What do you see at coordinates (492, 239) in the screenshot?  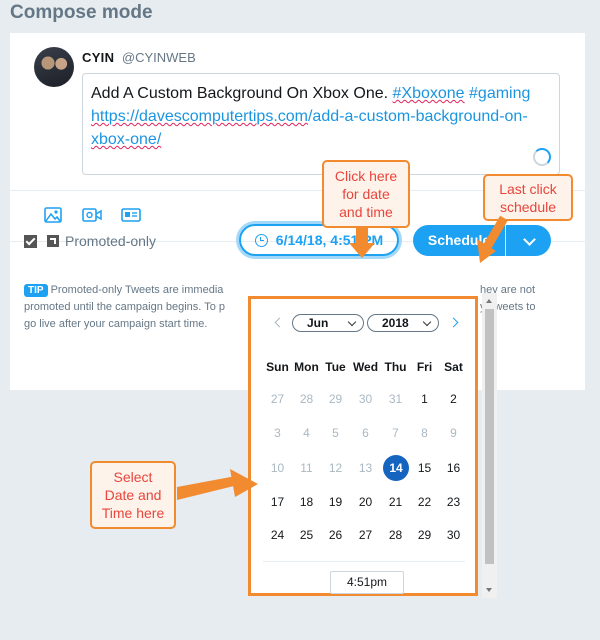 I see `arrow-to-schedule-button` at bounding box center [492, 239].